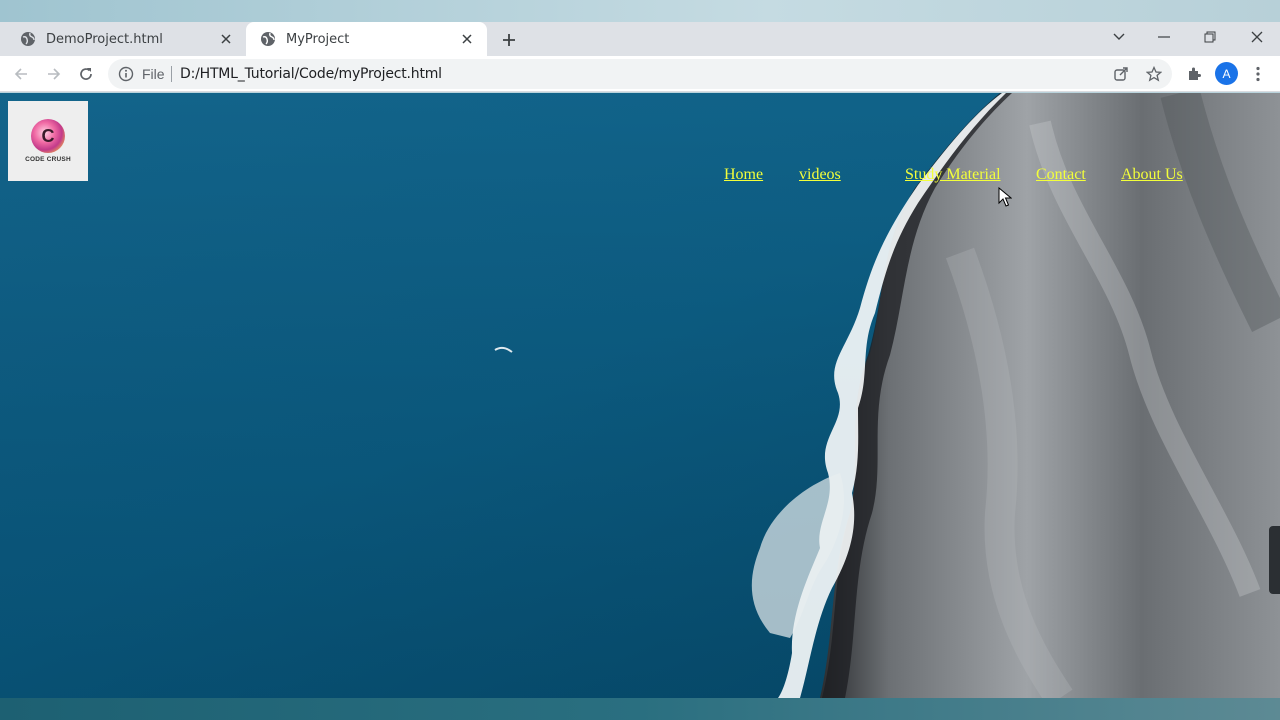  Describe the element at coordinates (1258, 74) in the screenshot. I see `menu-icon` at that location.